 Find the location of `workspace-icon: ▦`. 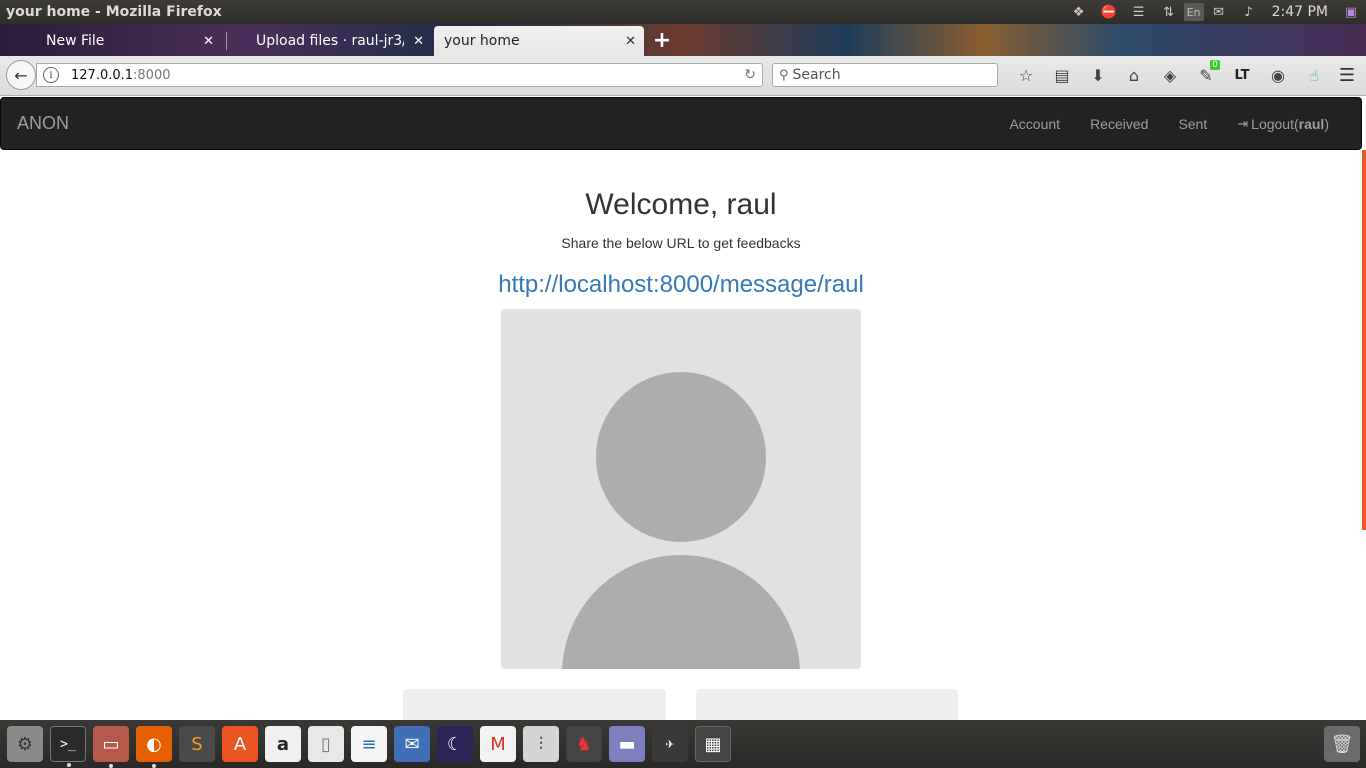

workspace-icon: ▦ is located at coordinates (713, 744).